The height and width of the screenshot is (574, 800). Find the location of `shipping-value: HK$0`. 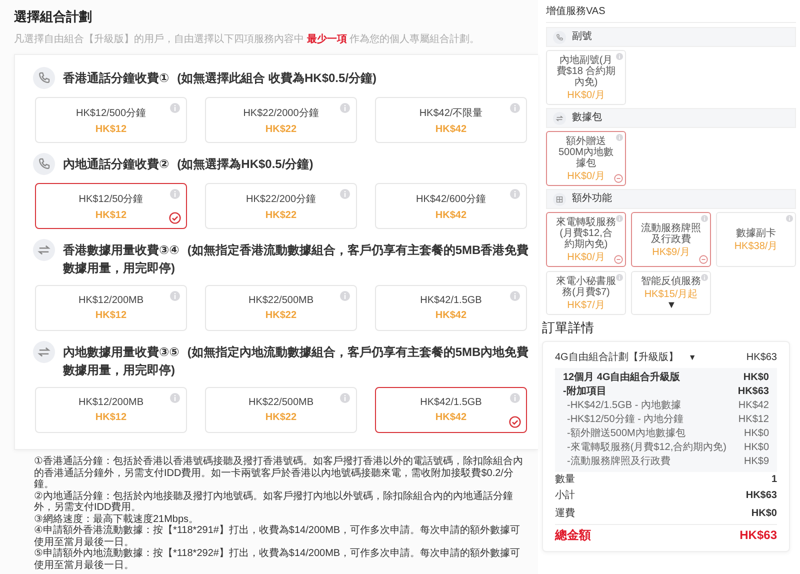

shipping-value: HK$0 is located at coordinates (764, 514).